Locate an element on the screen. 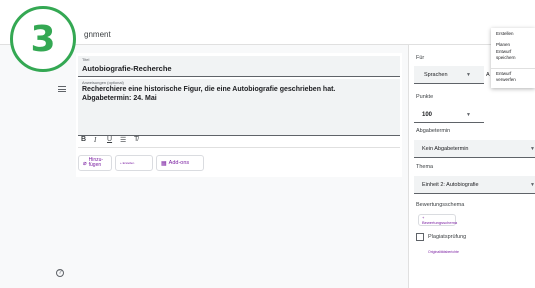 The height and width of the screenshot is (288, 535). grid-icon: ▦ is located at coordinates (164, 163).